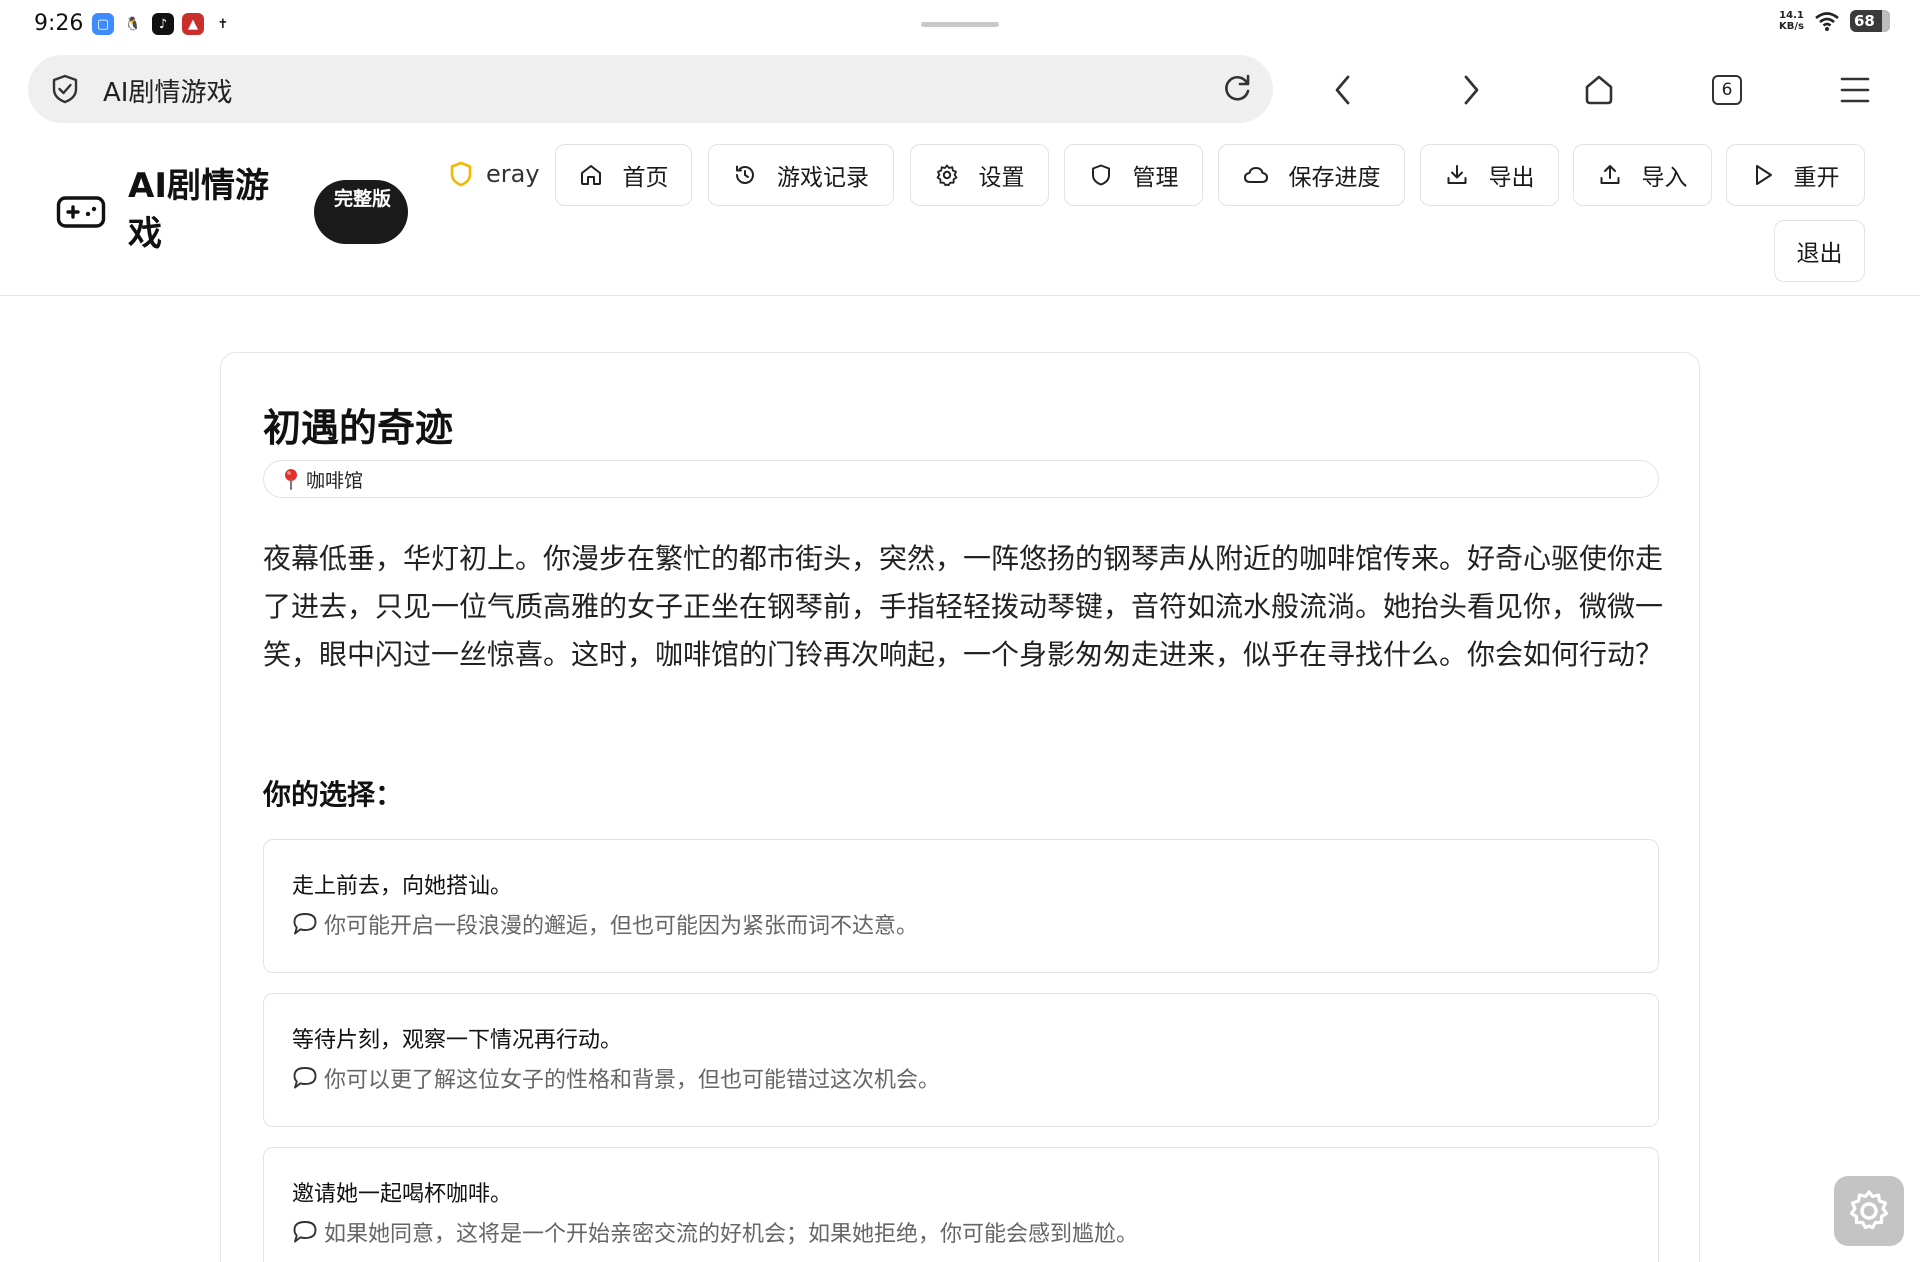 Image resolution: width=1920 pixels, height=1262 pixels. Describe the element at coordinates (961, 906) in the screenshot. I see `choice-option-1: 走上前去，向她搭讪。 你可能开启一段浪漫的邂逅，但也可能因为紧张而词不达意。` at that location.